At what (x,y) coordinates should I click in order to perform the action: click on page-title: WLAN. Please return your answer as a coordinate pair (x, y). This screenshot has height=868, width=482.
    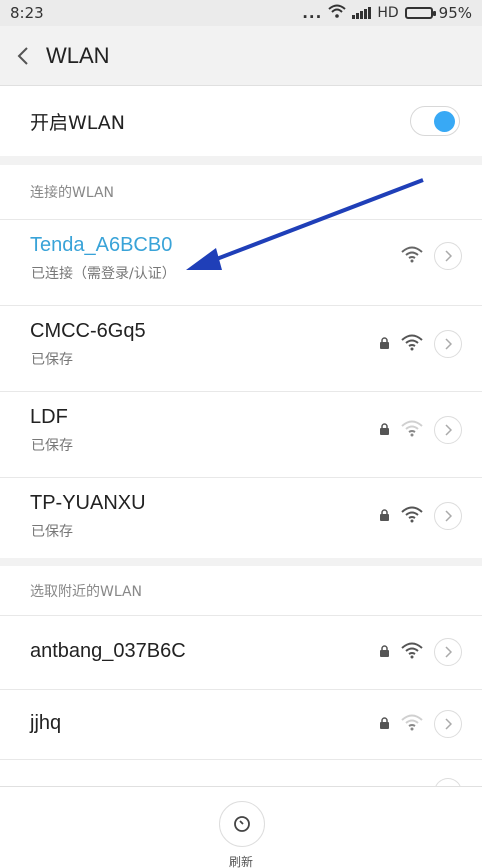
    Looking at the image, I should click on (78, 55).